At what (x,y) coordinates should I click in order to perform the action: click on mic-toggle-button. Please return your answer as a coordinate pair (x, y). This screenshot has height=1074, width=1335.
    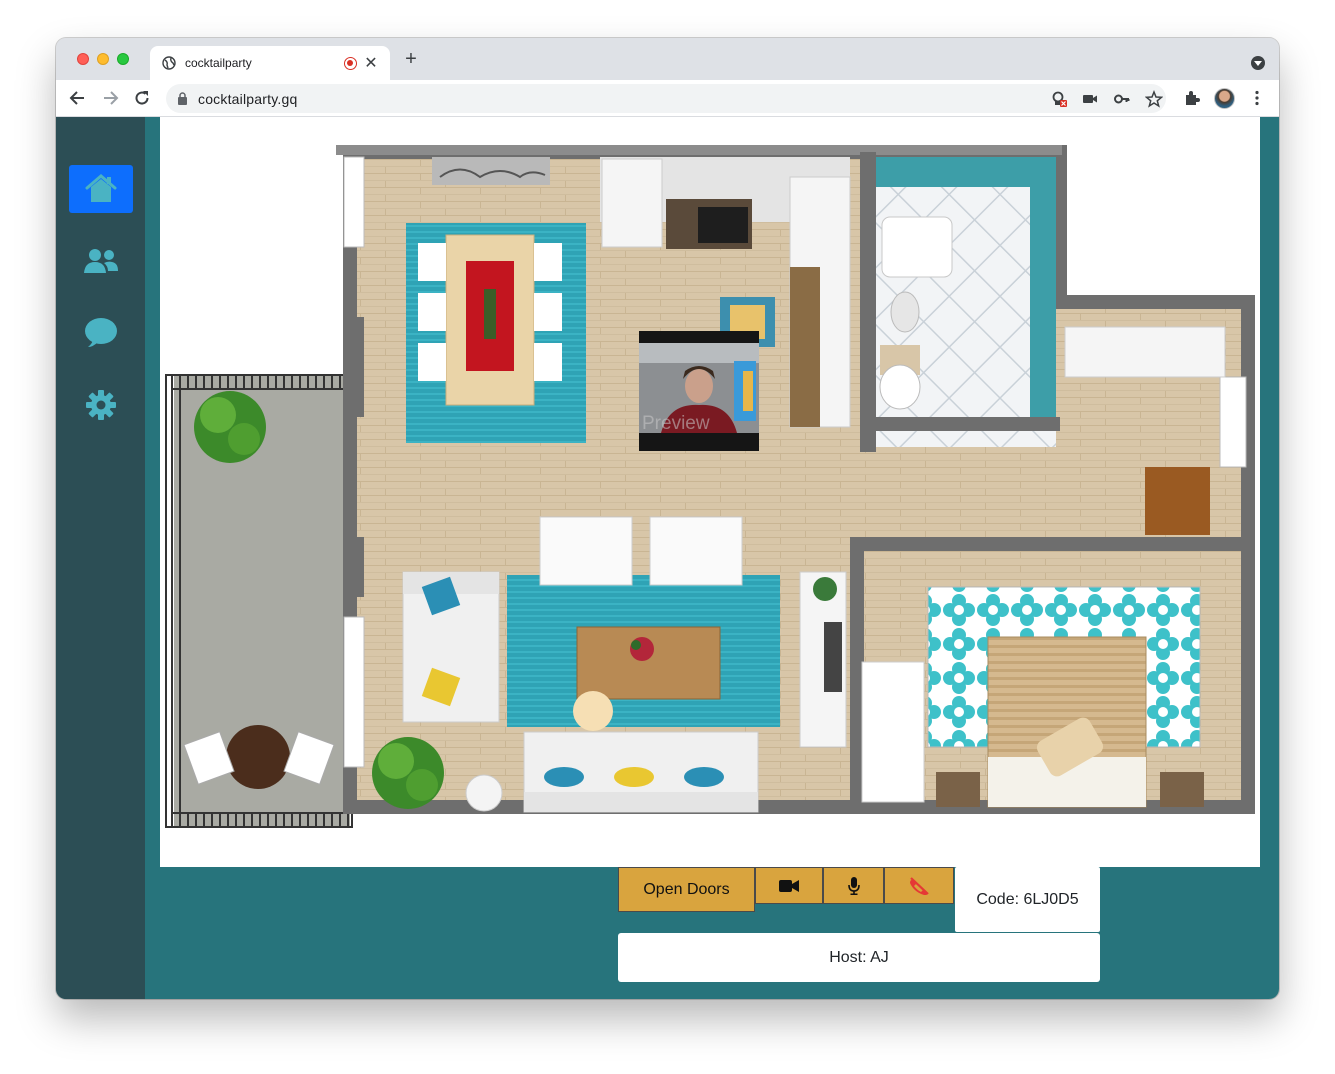
    Looking at the image, I should click on (853, 885).